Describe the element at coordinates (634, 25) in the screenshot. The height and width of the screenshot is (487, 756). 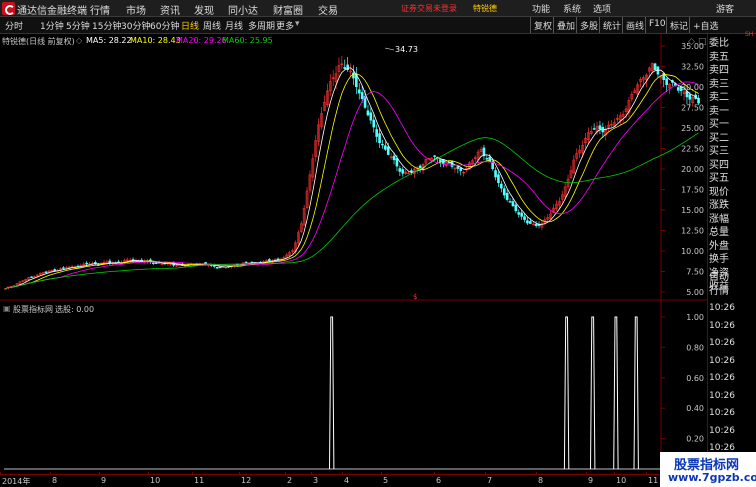
I see `draw-line-button: 画线` at that location.